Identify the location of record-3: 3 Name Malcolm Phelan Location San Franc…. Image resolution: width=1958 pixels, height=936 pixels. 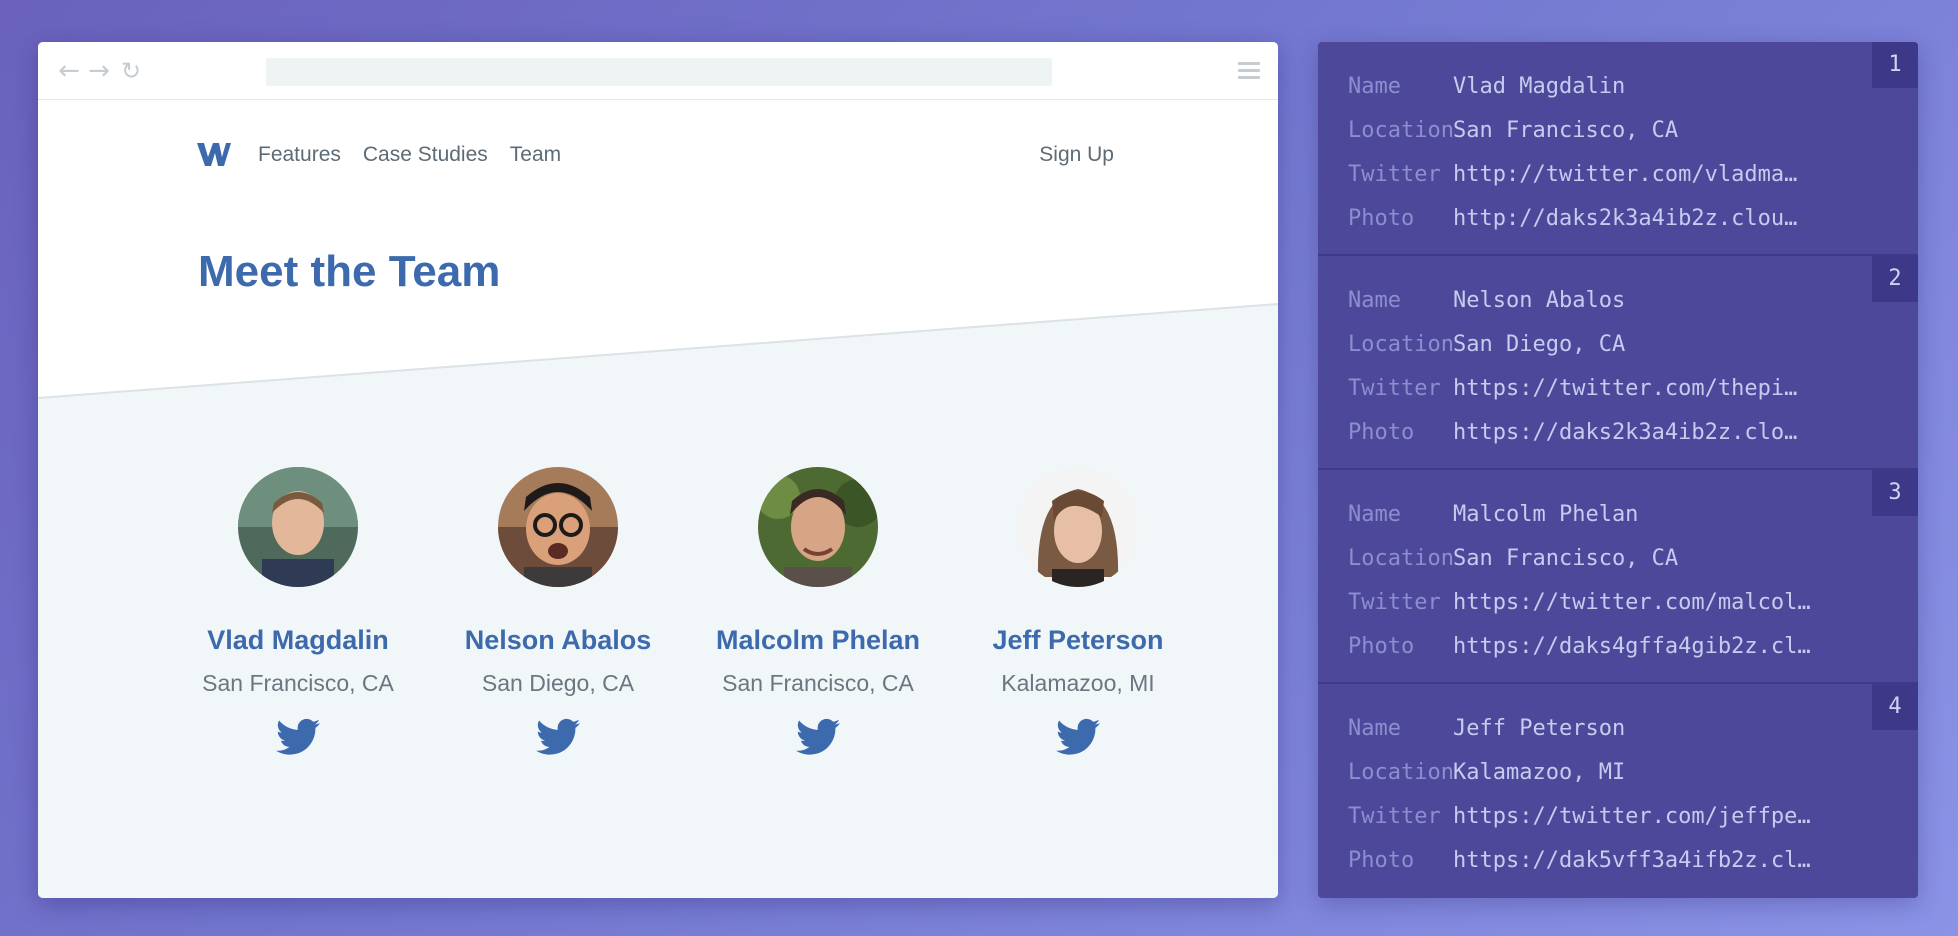
(1618, 577).